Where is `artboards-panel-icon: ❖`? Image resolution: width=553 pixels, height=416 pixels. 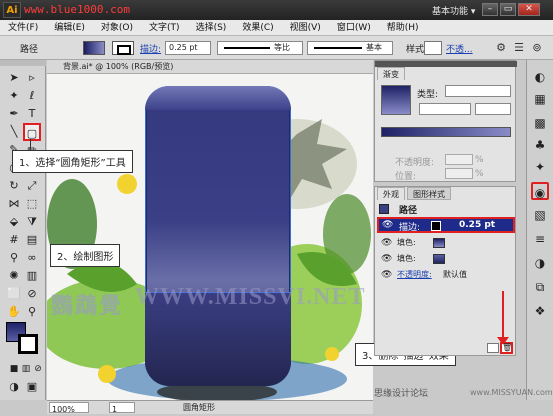 artboards-panel-icon: ❖ is located at coordinates (540, 311).